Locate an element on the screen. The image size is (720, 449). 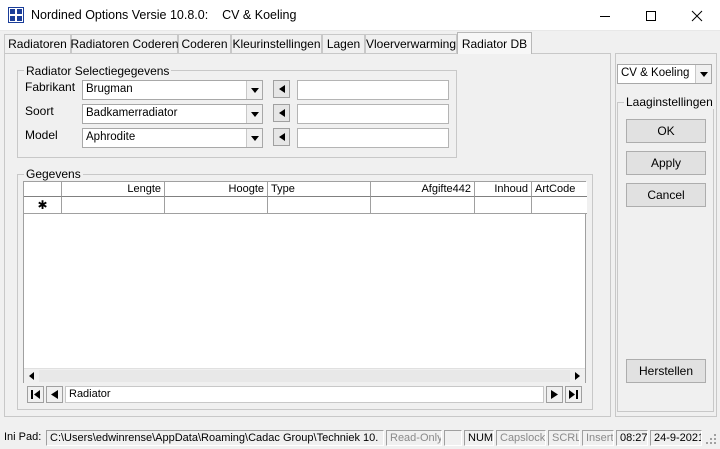
clock-time: 08:27 is located at coordinates (632, 438).